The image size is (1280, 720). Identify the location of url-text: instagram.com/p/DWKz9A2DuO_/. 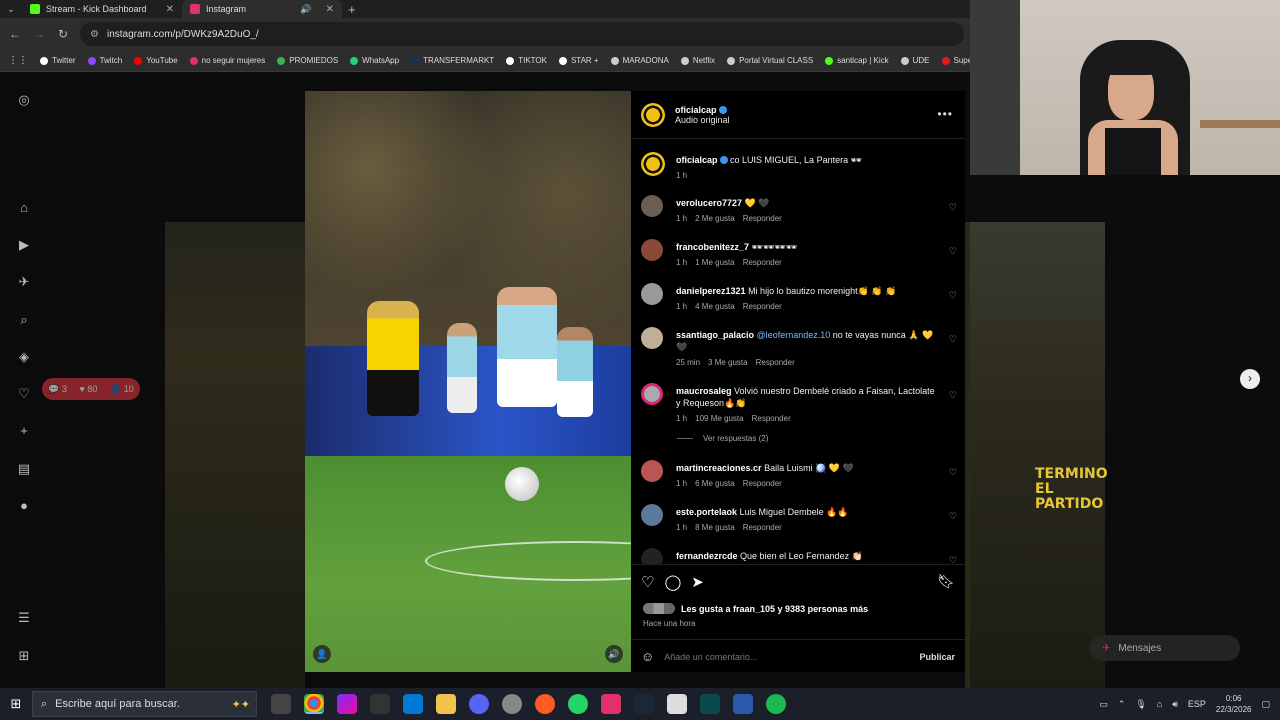
(183, 34).